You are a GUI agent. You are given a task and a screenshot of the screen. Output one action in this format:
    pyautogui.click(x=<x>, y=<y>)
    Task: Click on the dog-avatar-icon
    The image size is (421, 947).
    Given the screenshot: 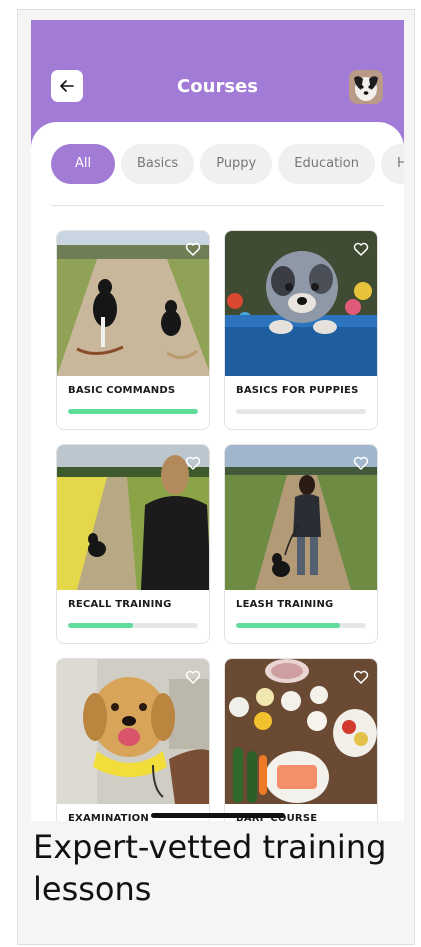 What is the action you would take?
    pyautogui.click(x=366, y=87)
    